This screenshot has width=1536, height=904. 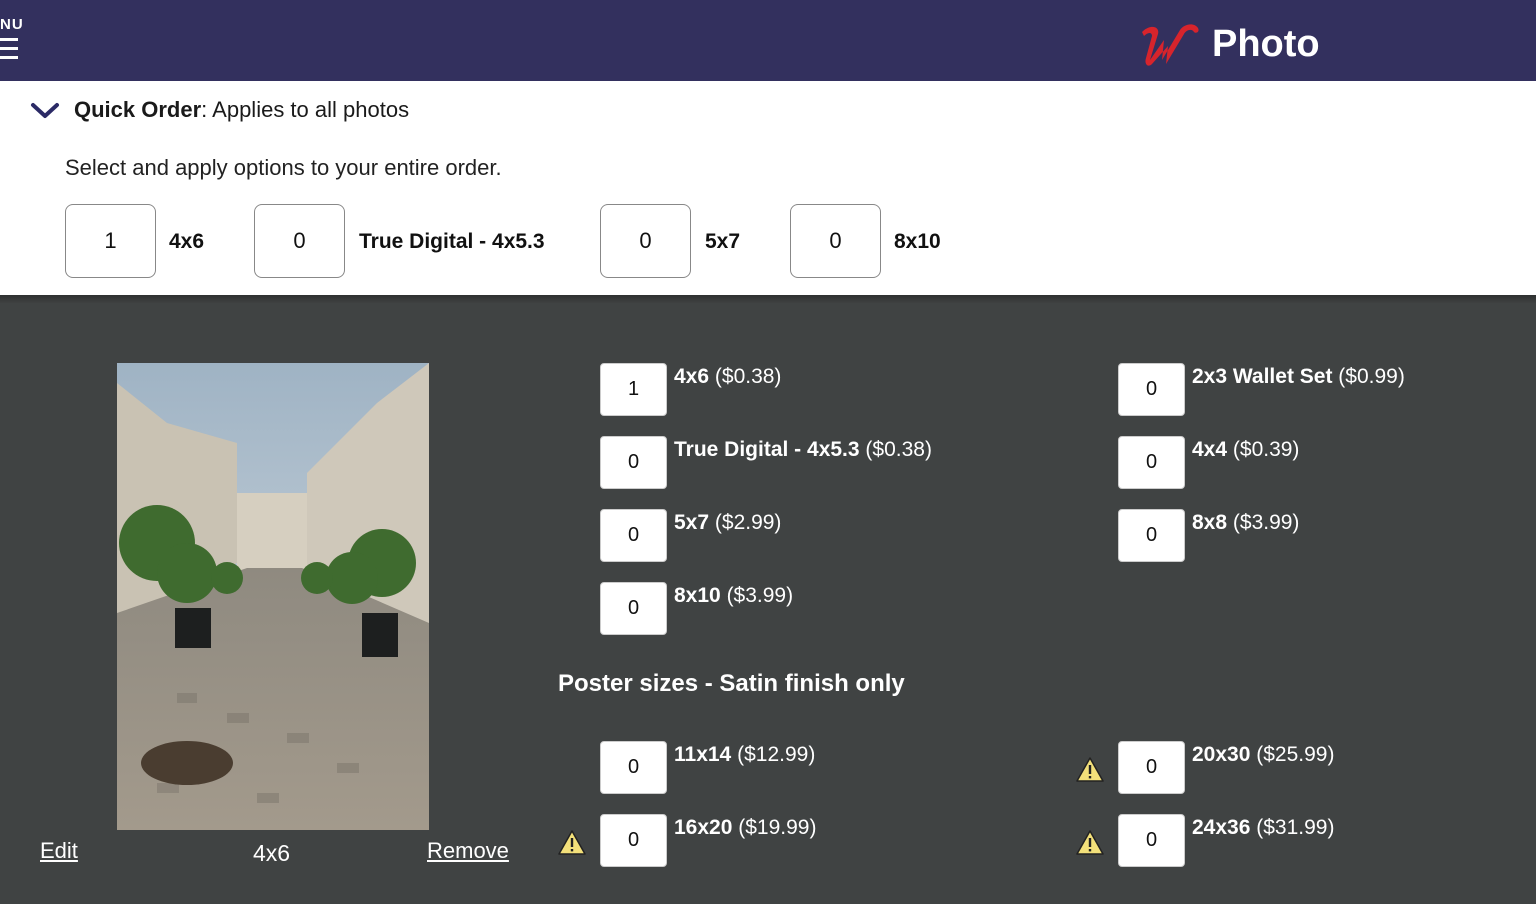 I want to click on photo-thumbnail, so click(x=273, y=596).